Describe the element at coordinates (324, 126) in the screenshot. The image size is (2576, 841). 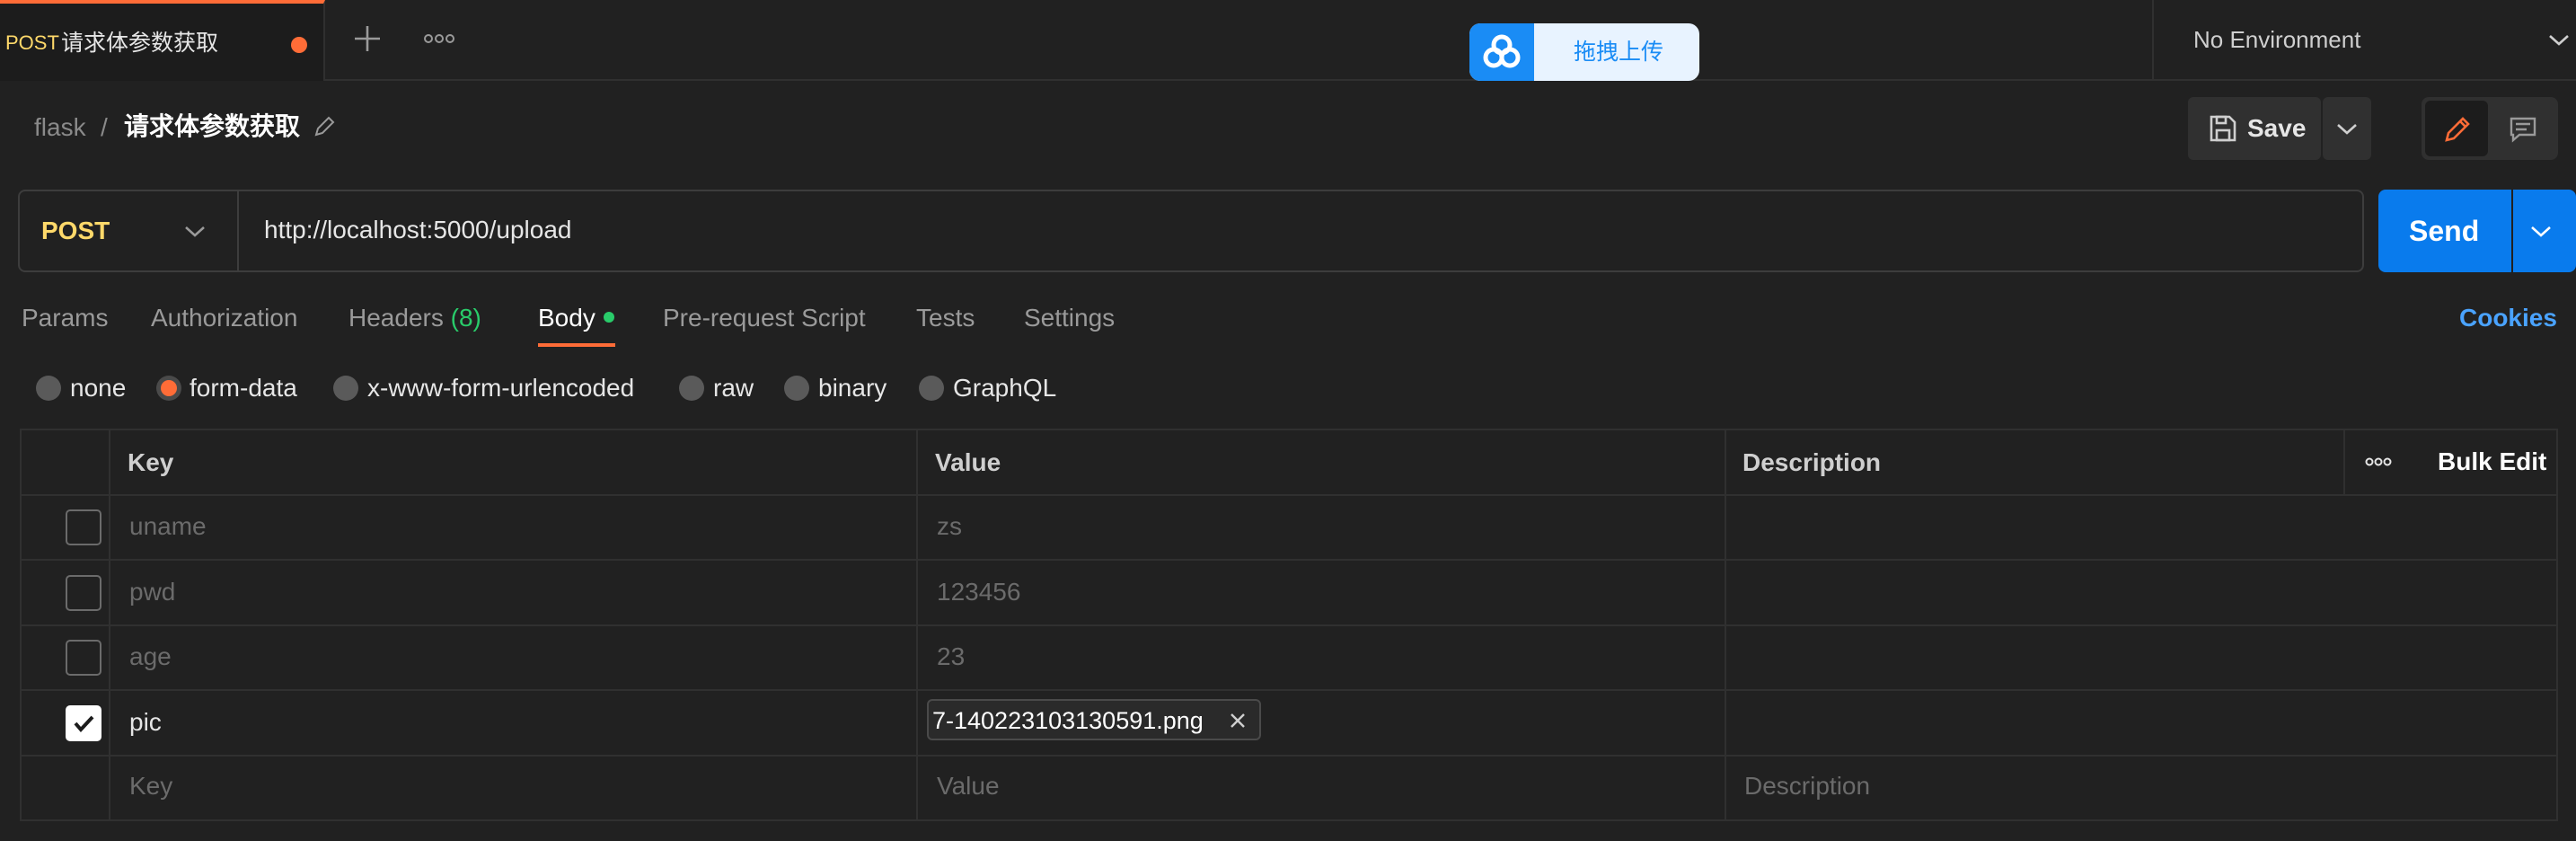
I see `edit-name-pencil-icon` at that location.